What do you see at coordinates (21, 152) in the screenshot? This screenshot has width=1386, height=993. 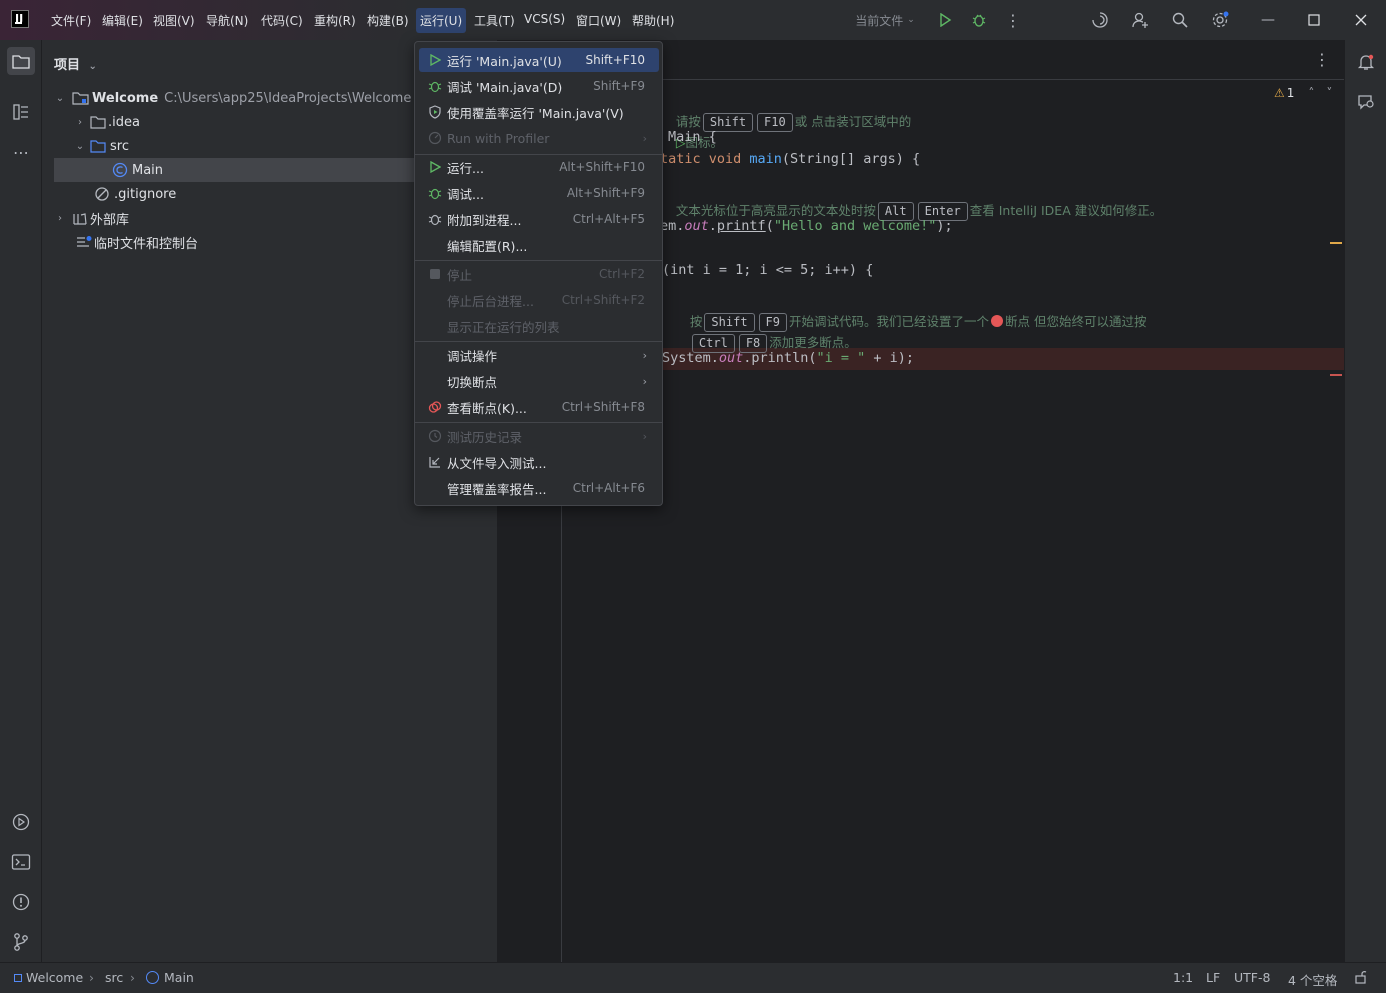 I see `more-tools-icon: ⋯` at bounding box center [21, 152].